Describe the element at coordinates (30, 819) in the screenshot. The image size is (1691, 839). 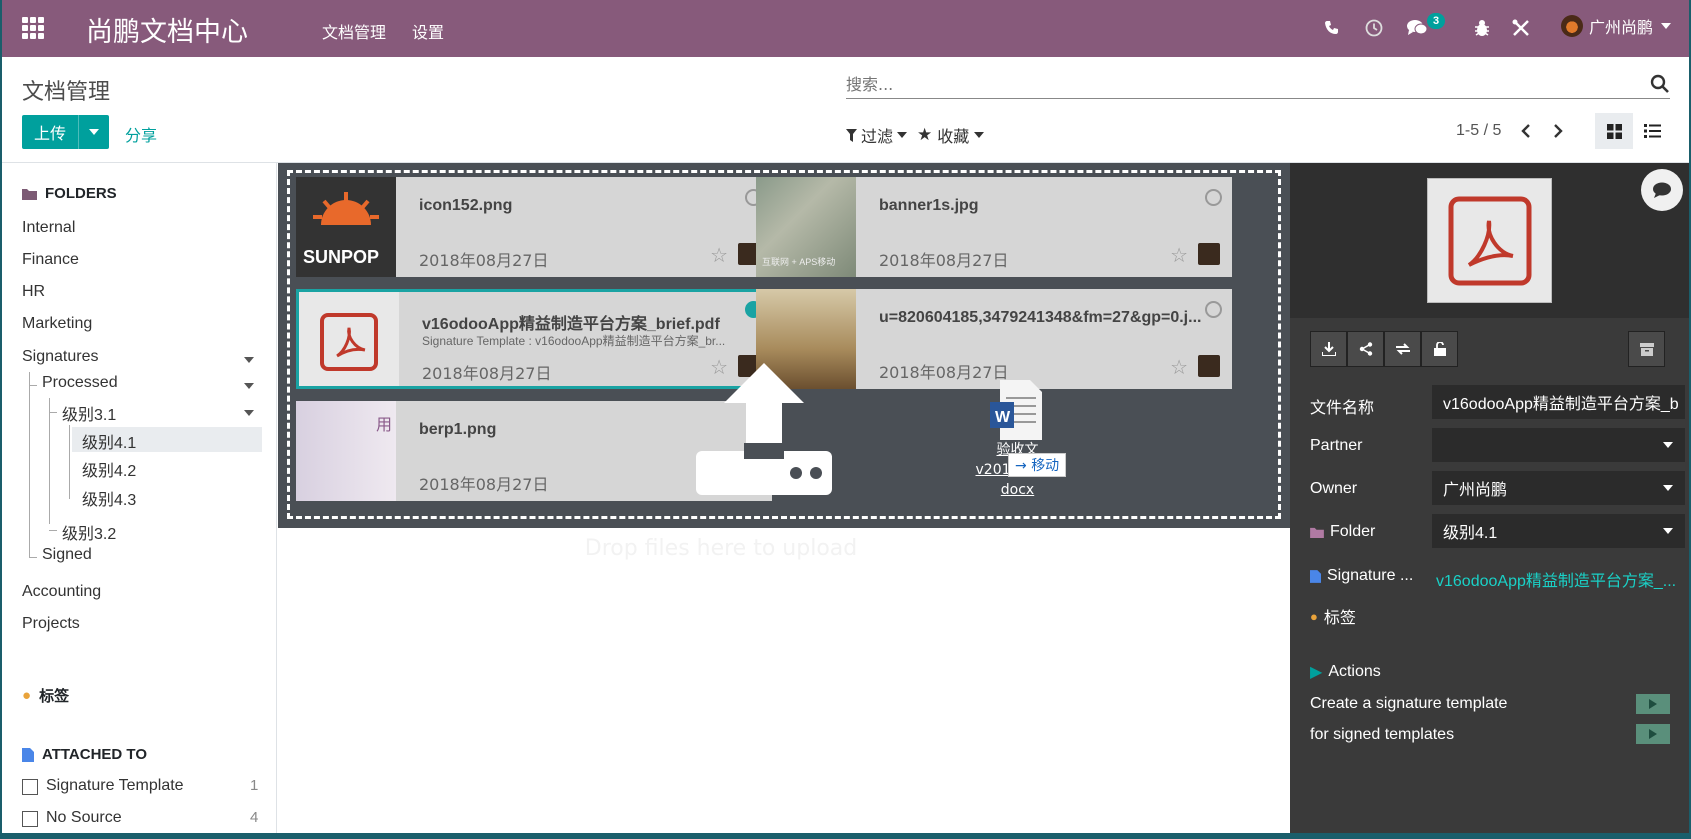
I see `filter-no-source-checkbox` at that location.